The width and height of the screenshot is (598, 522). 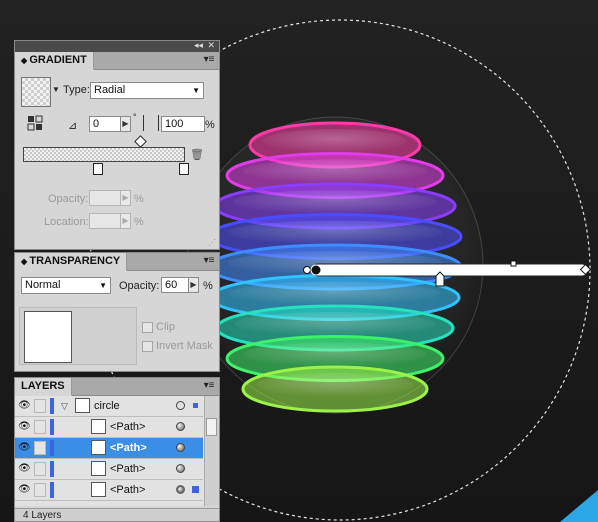 I want to click on gradient-midpoint-handle, so click(x=513, y=263).